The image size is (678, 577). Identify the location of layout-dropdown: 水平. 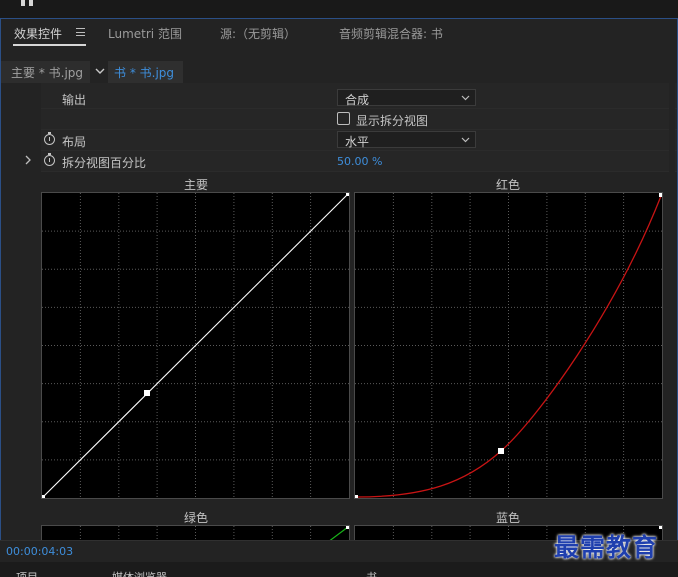
(406, 140).